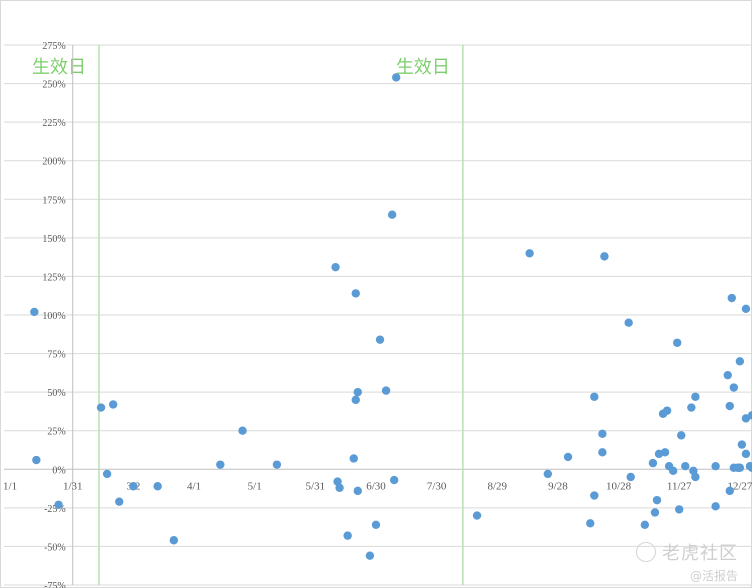  I want to click on x-tick-label: 1/1, so click(10, 486).